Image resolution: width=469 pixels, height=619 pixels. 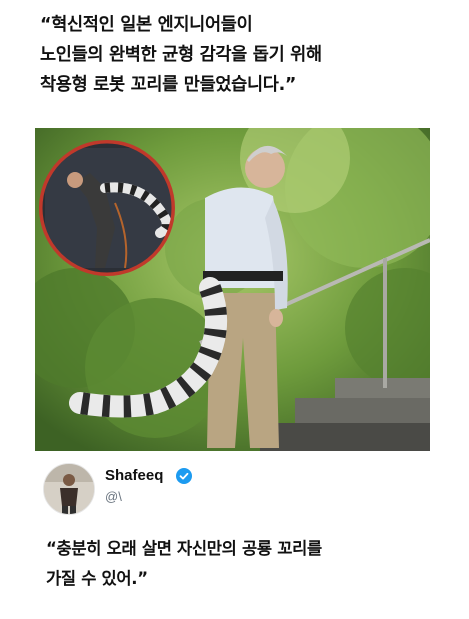 What do you see at coordinates (241, 564) in the screenshot?
I see `tweet-quote: “충분히 오래 살면 자신만의 공룡 꼬리를 가질 수 있어.”` at bounding box center [241, 564].